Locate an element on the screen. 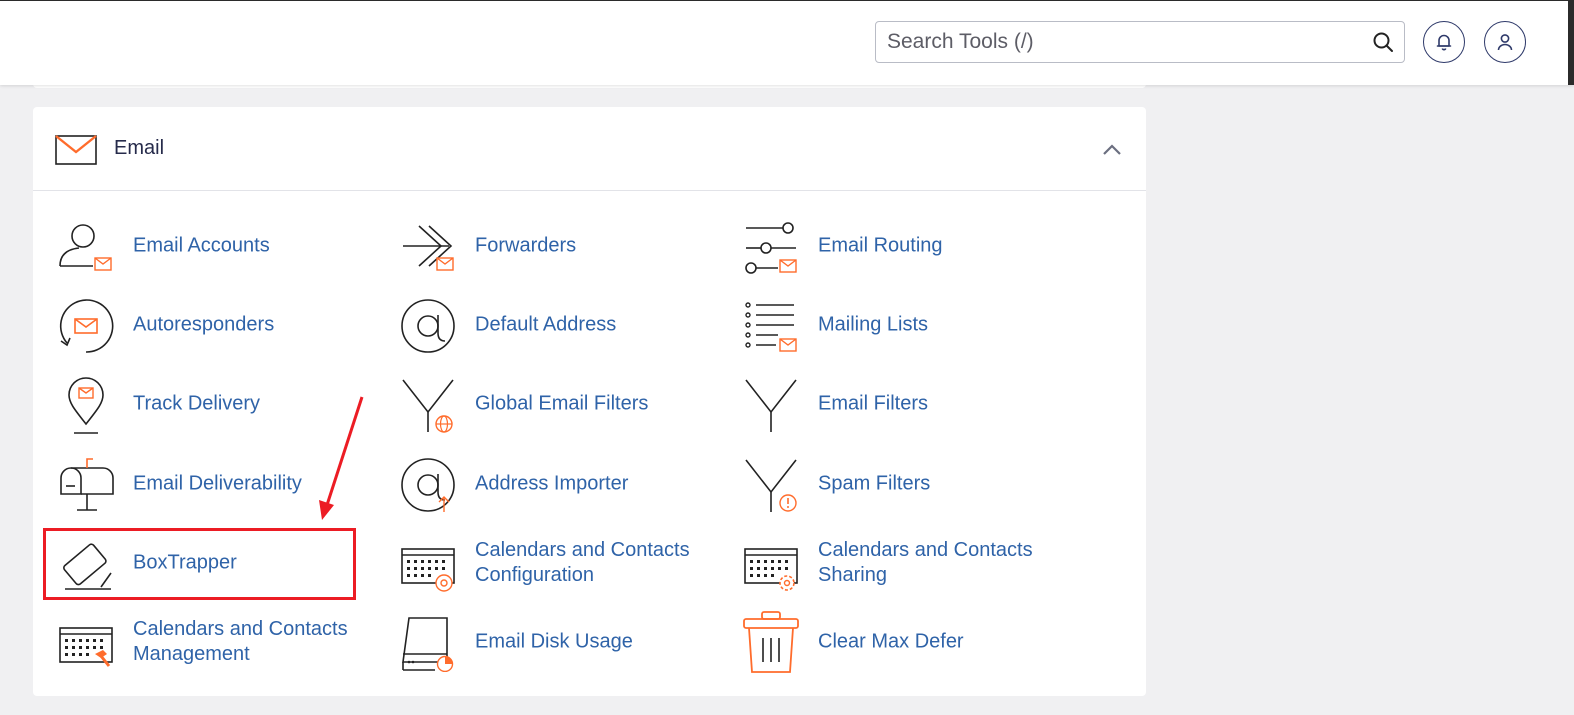 The width and height of the screenshot is (1574, 715). tool-label: Autoresponders is located at coordinates (258, 325).